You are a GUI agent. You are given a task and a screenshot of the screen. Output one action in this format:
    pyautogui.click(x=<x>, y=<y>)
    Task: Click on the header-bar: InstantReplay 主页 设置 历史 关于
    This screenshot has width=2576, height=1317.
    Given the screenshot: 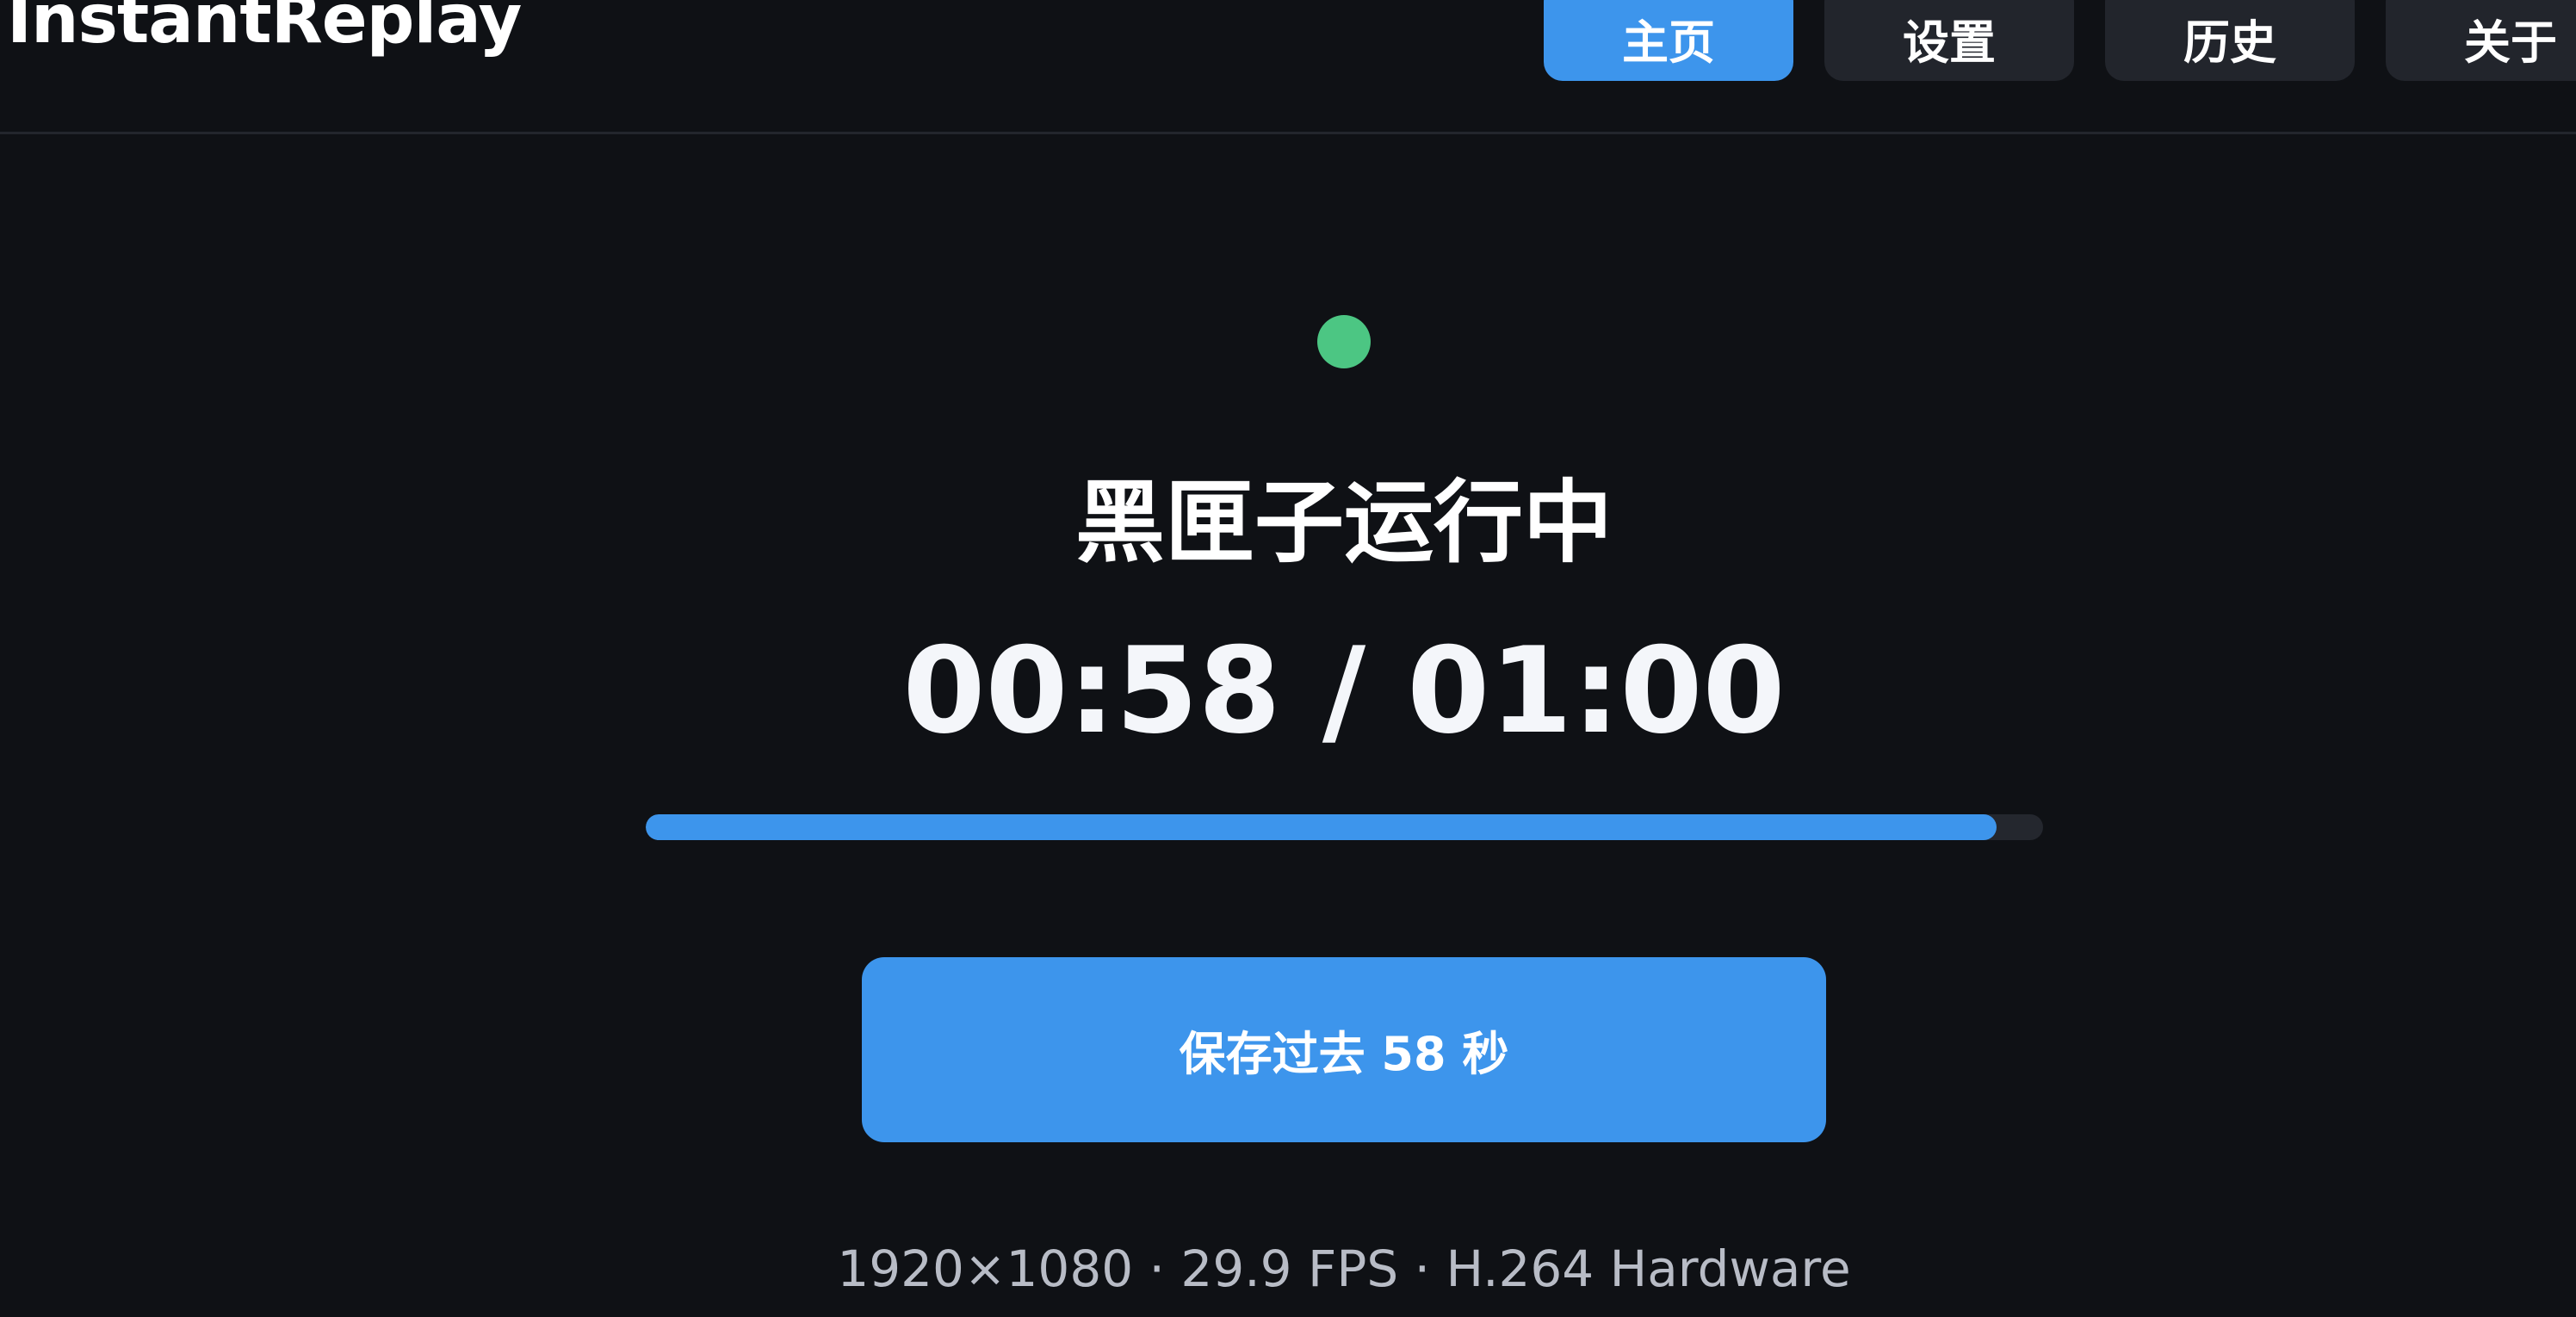 What is the action you would take?
    pyautogui.click(x=1288, y=67)
    